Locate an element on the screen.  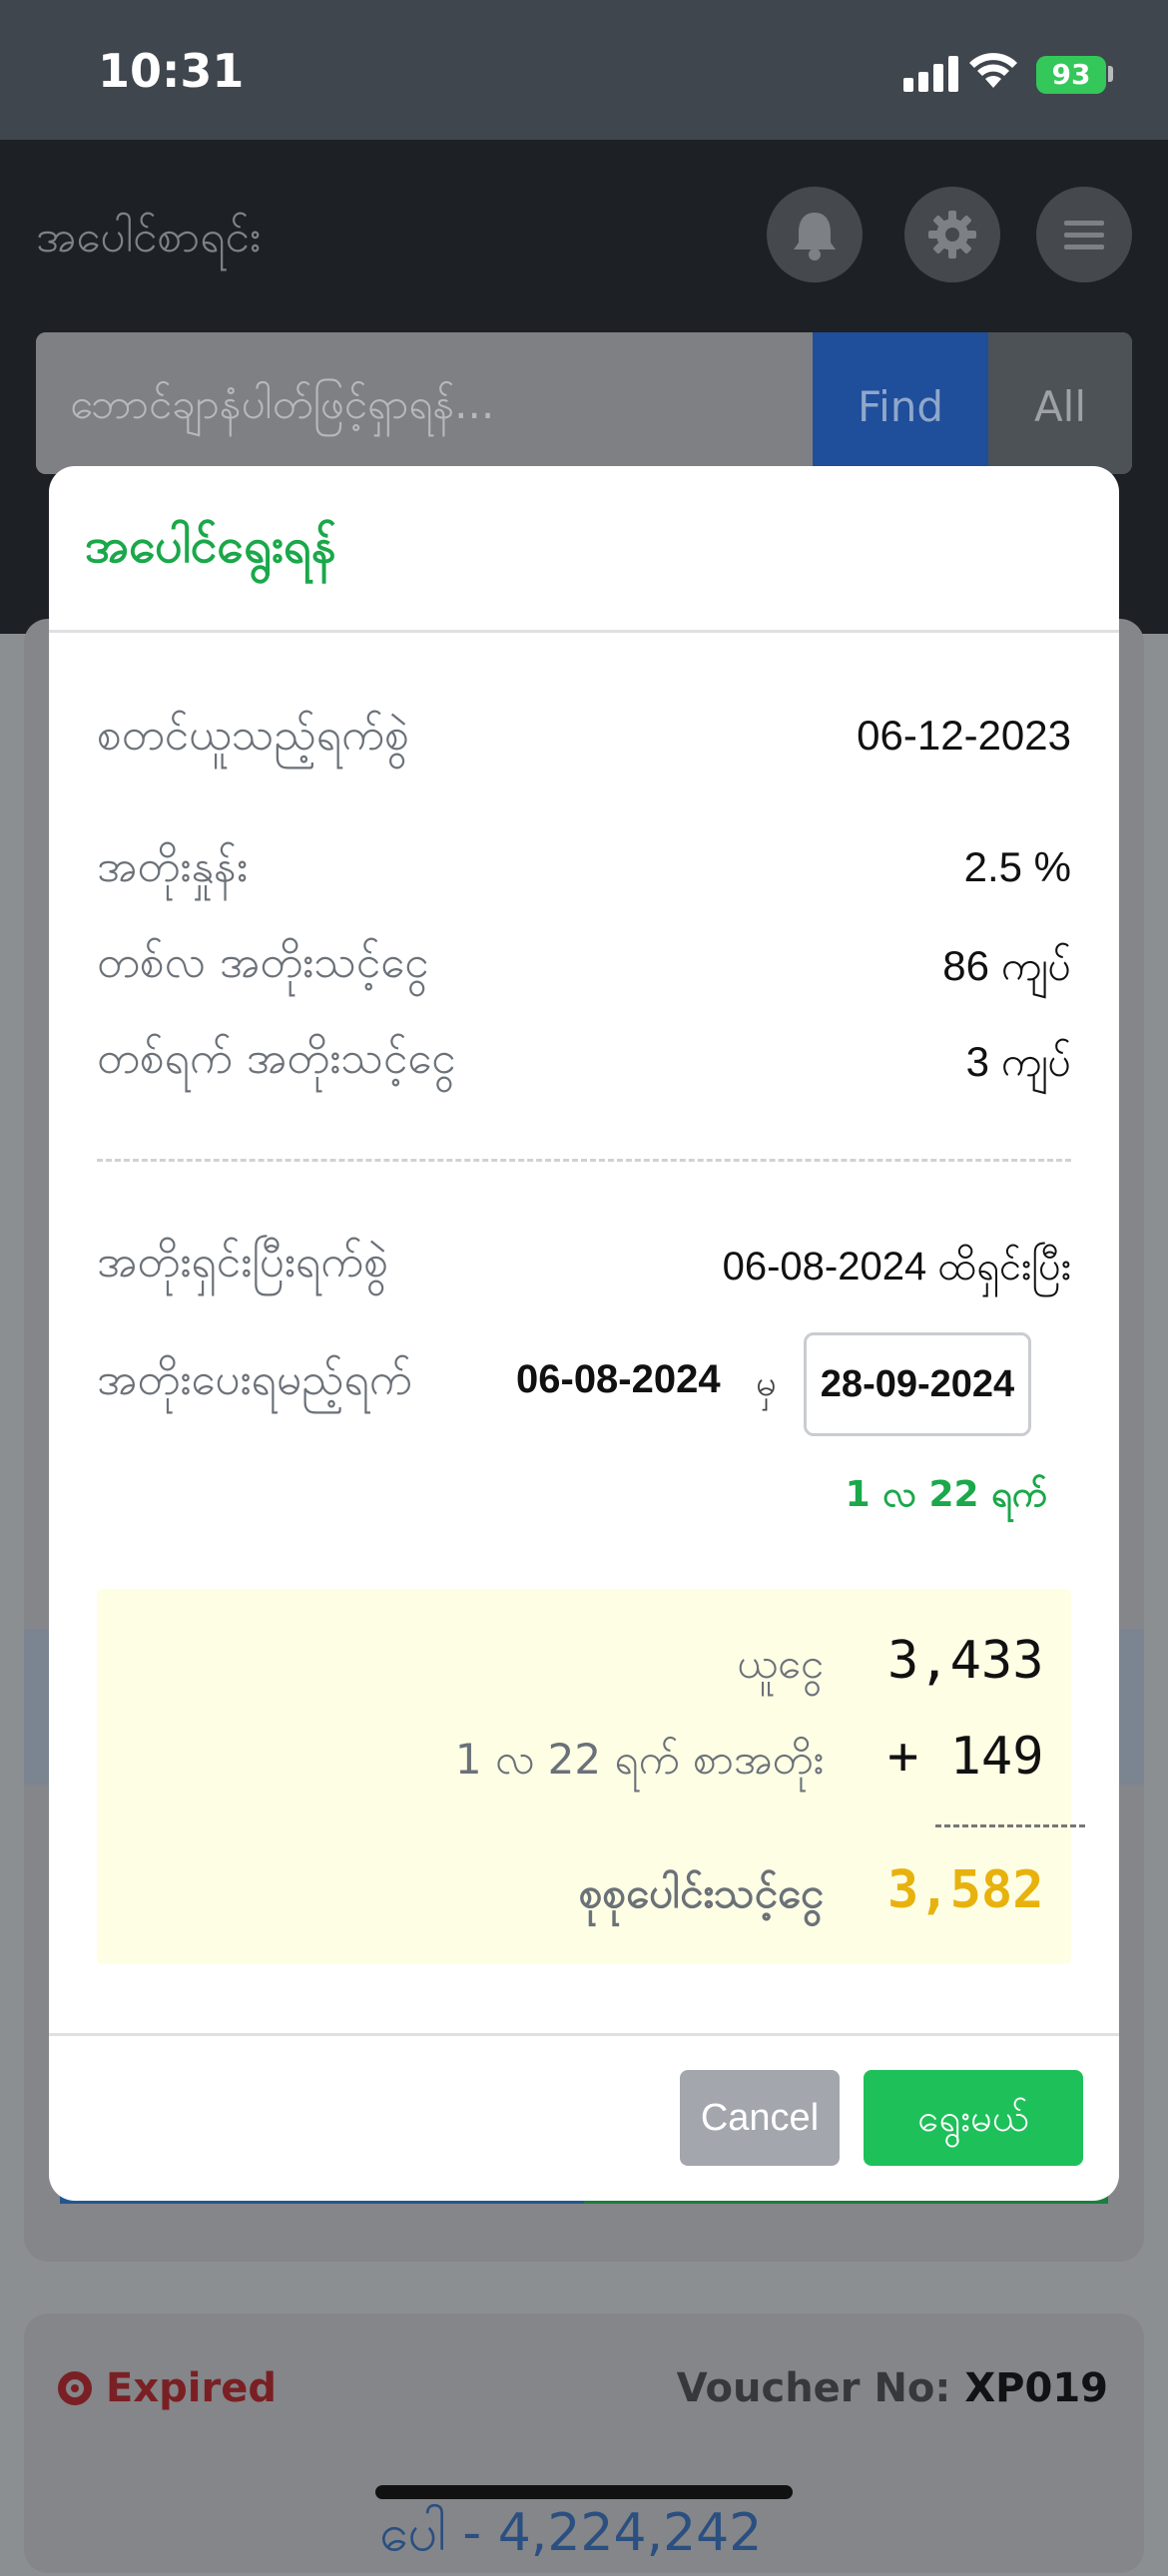
interest-paid-label: အတိုးရှင်းပြီးရက်စွဲ is located at coordinates (242, 1263).